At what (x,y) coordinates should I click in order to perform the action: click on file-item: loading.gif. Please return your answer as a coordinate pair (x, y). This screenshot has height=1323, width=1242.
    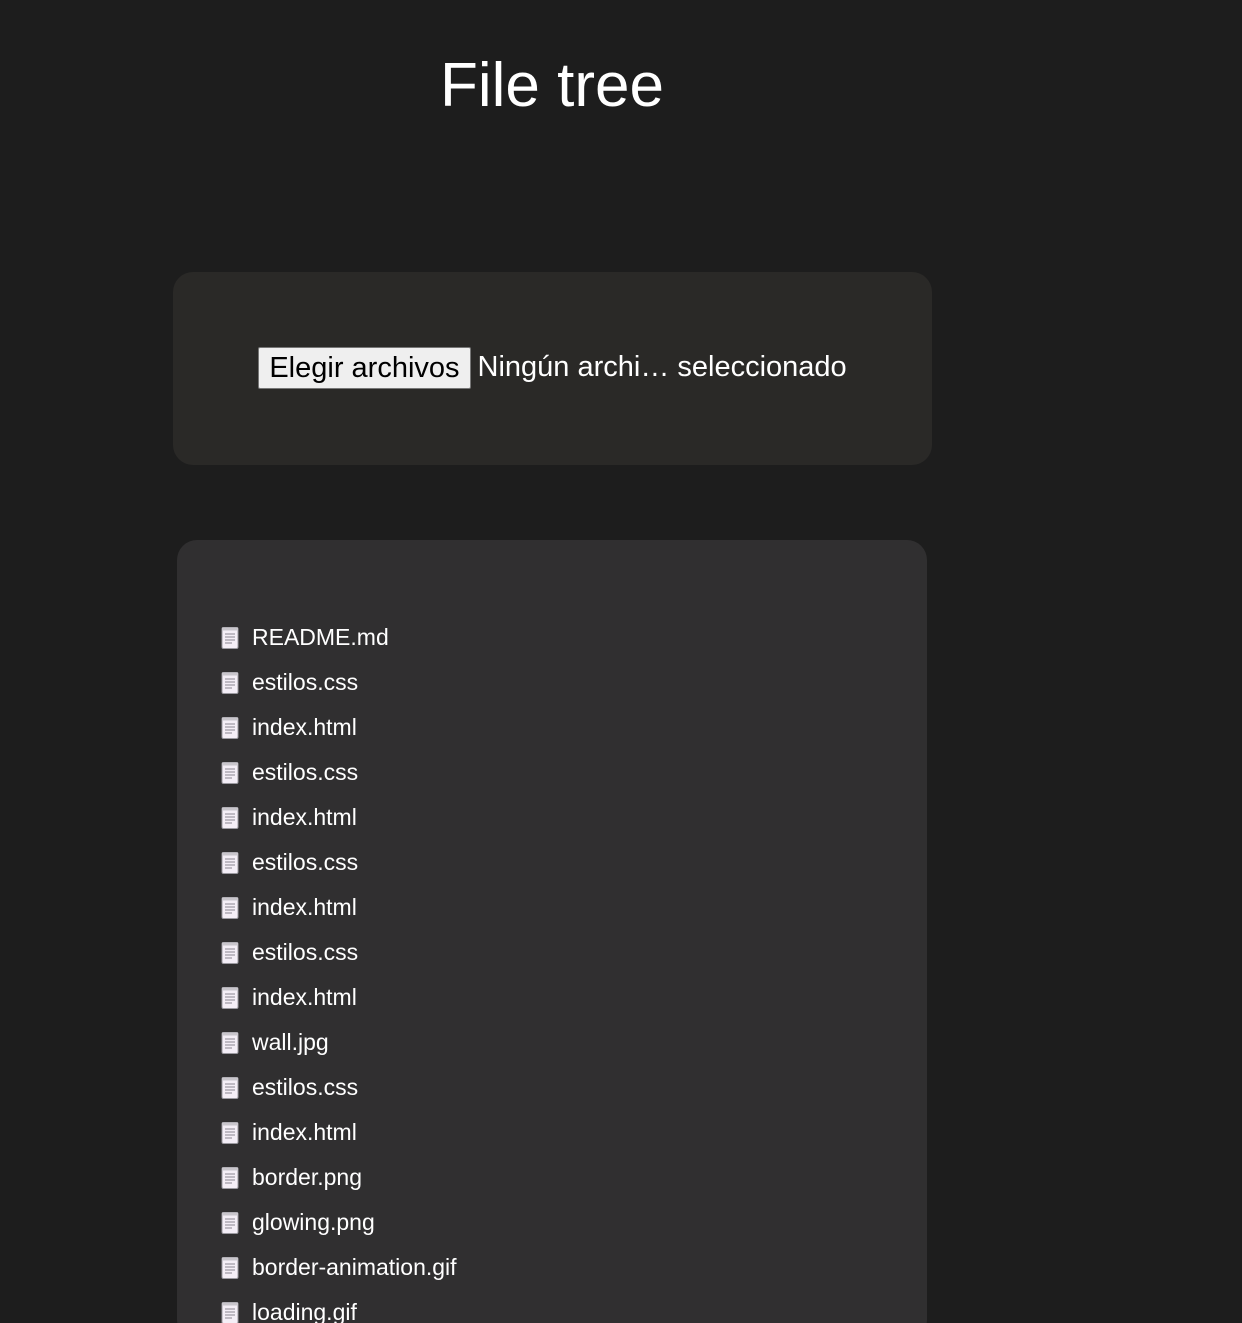
    Looking at the image, I should click on (339, 1306).